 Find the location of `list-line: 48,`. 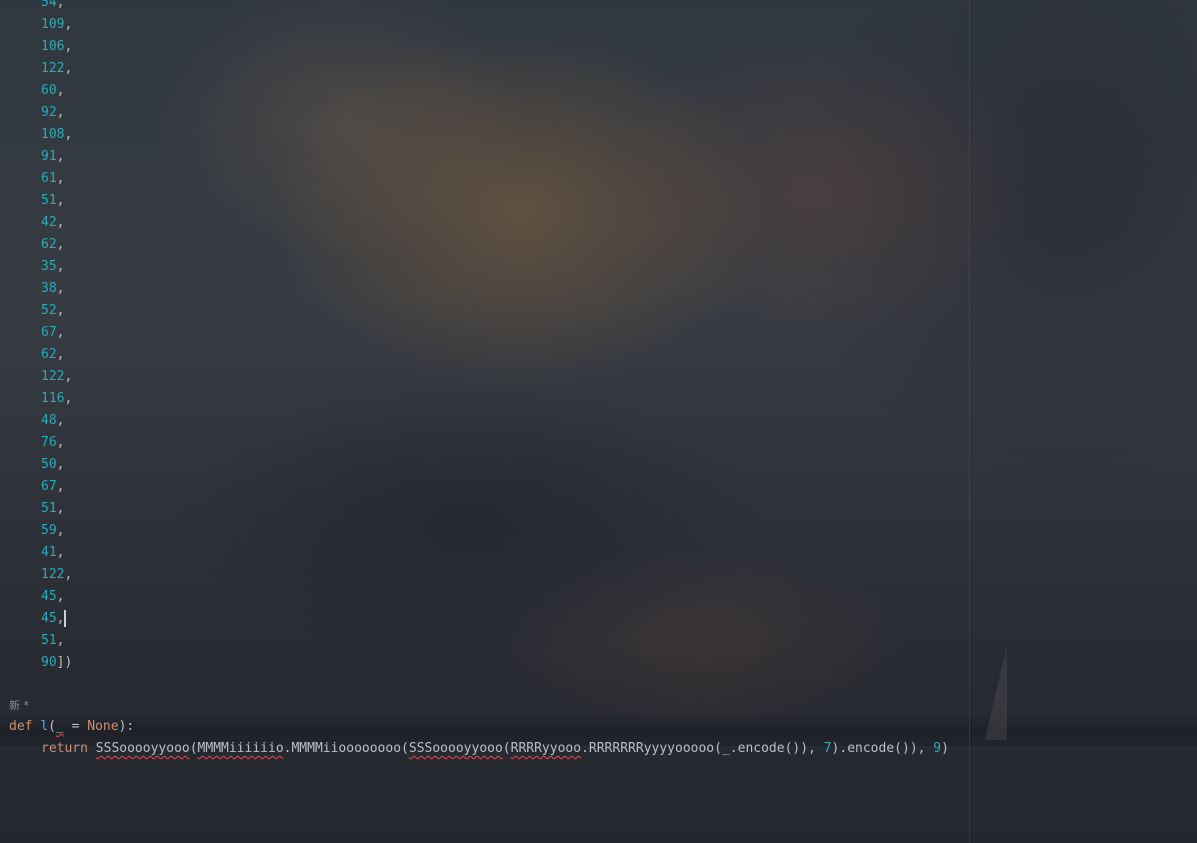

list-line: 48, is located at coordinates (32, 421).